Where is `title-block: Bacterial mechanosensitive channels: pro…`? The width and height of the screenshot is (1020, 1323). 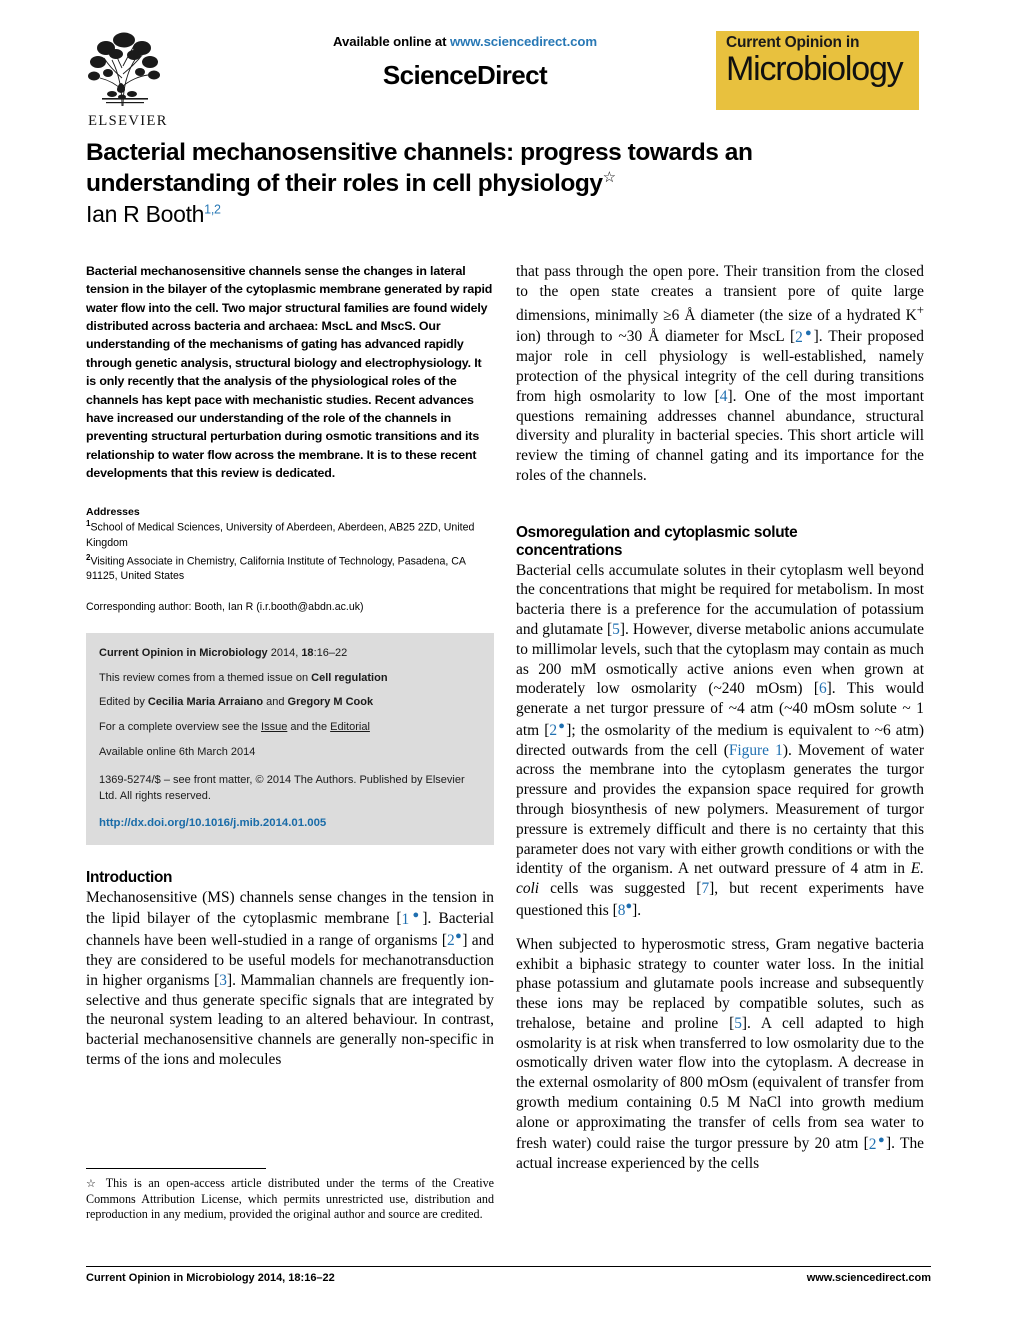 title-block: Bacterial mechanosensitive channels: pro… is located at coordinates (508, 182).